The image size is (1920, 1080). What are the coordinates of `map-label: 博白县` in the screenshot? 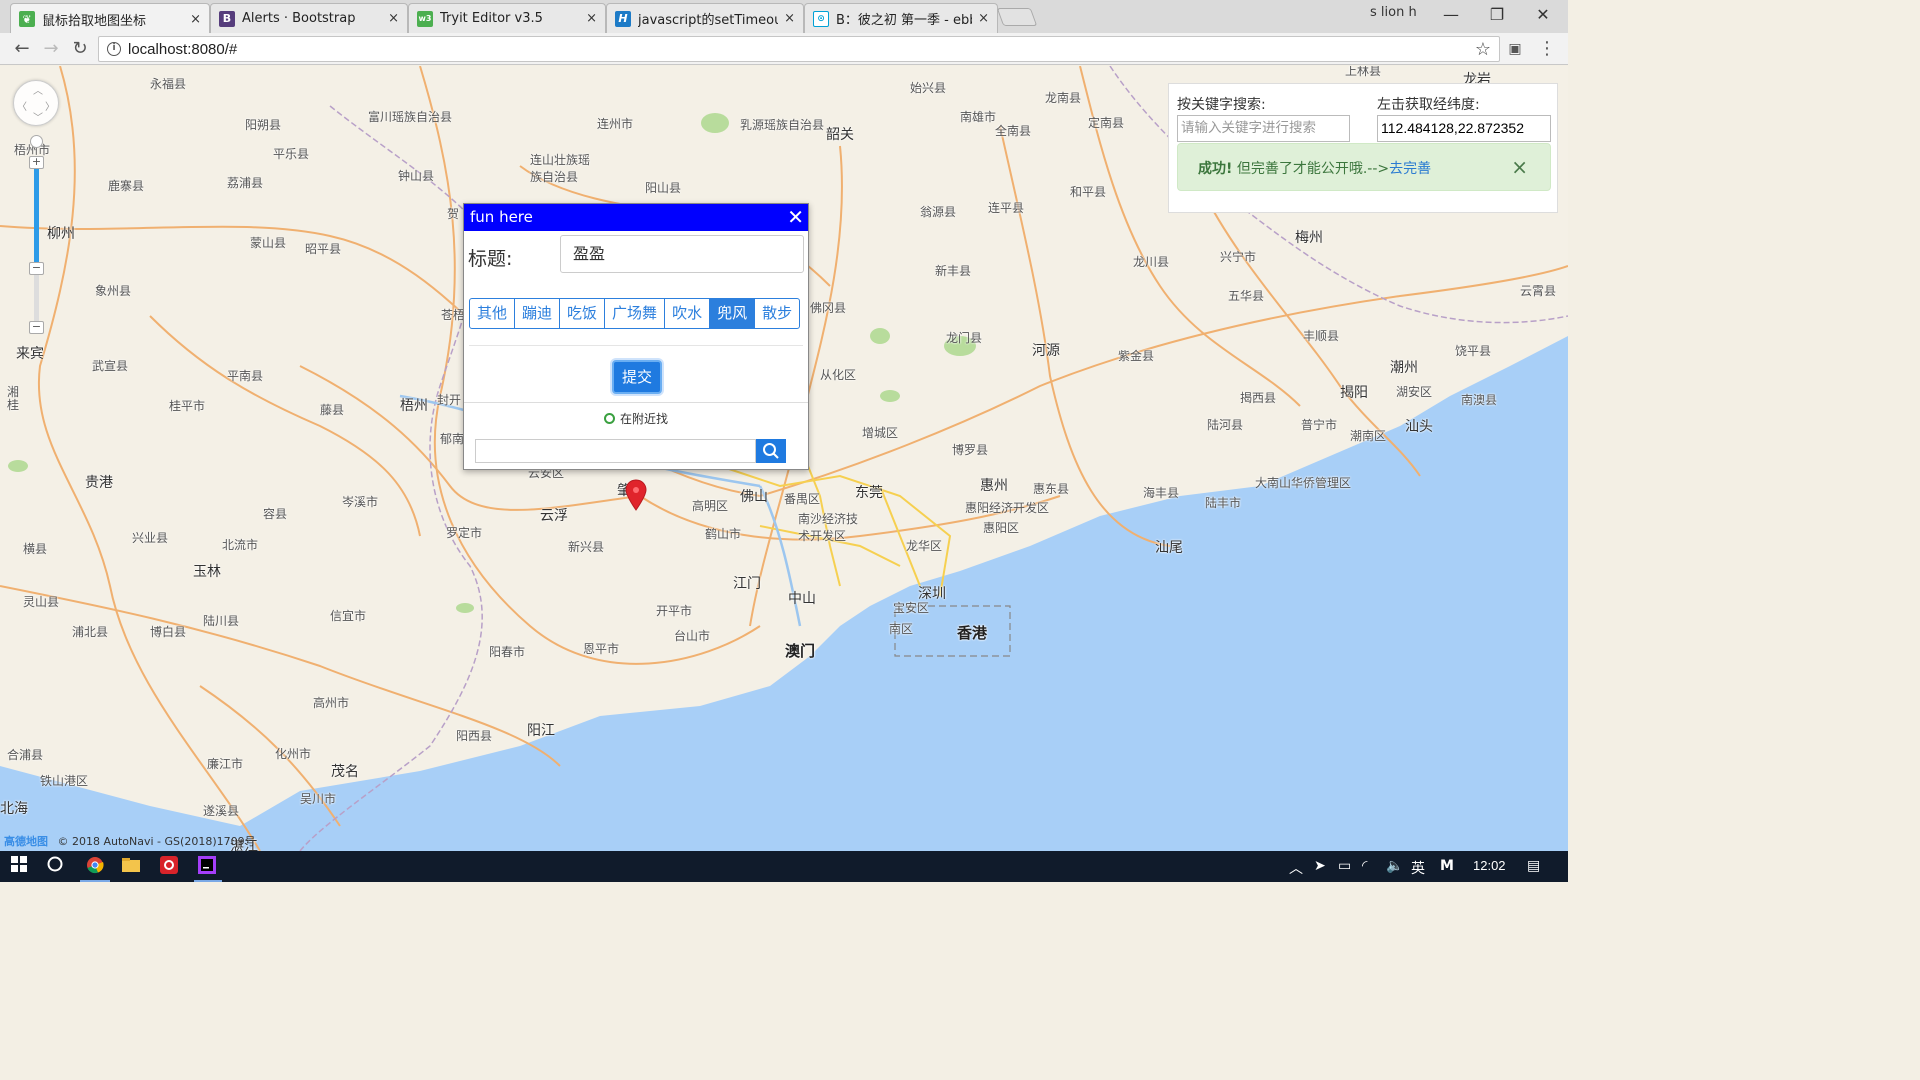 It's located at (168, 632).